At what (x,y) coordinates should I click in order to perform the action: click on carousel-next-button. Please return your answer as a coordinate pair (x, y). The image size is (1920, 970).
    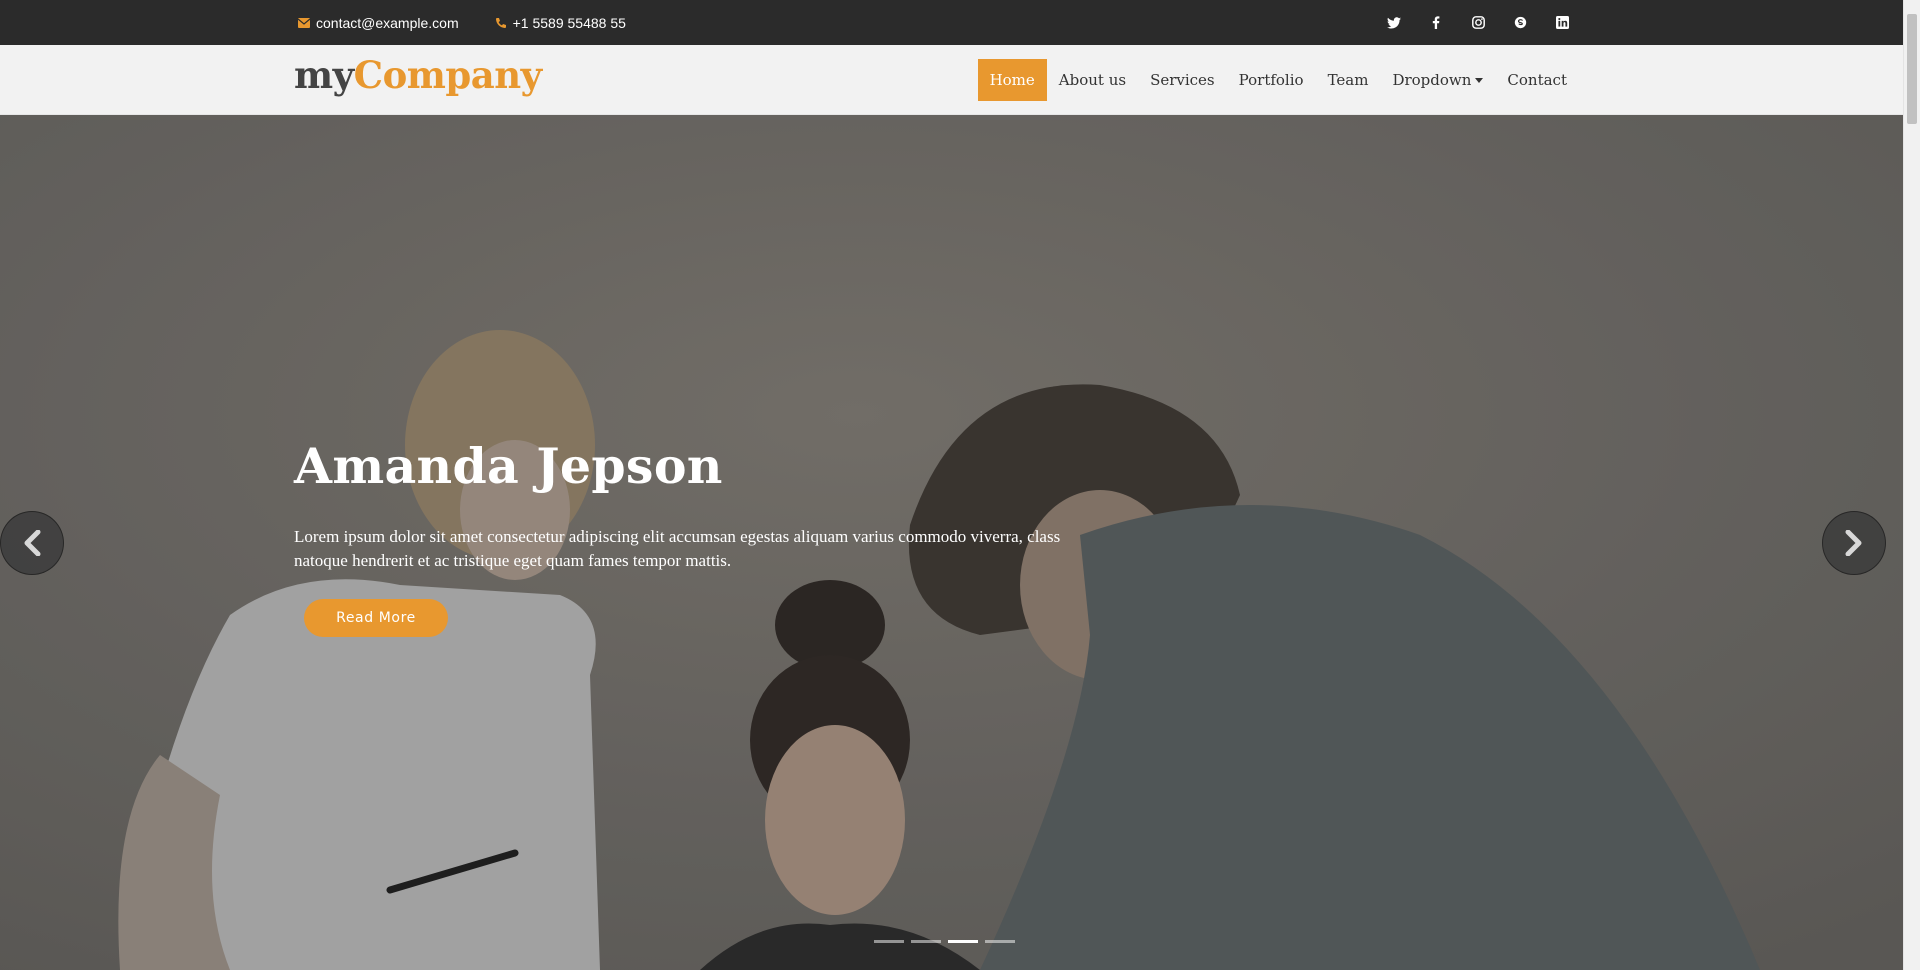
    Looking at the image, I should click on (1854, 543).